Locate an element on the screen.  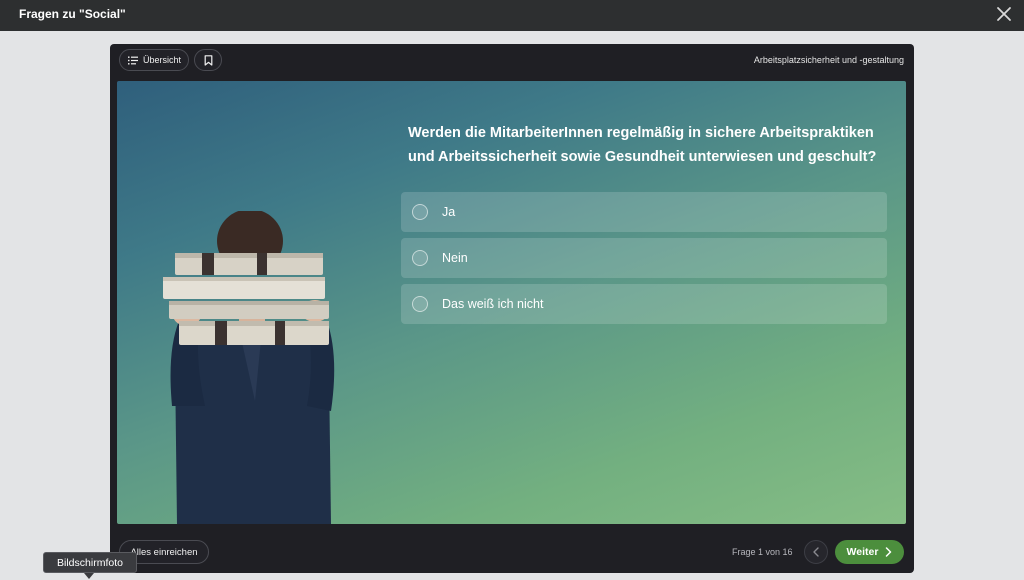
question-progress: Frage 1 von 16 is located at coordinates (762, 552).